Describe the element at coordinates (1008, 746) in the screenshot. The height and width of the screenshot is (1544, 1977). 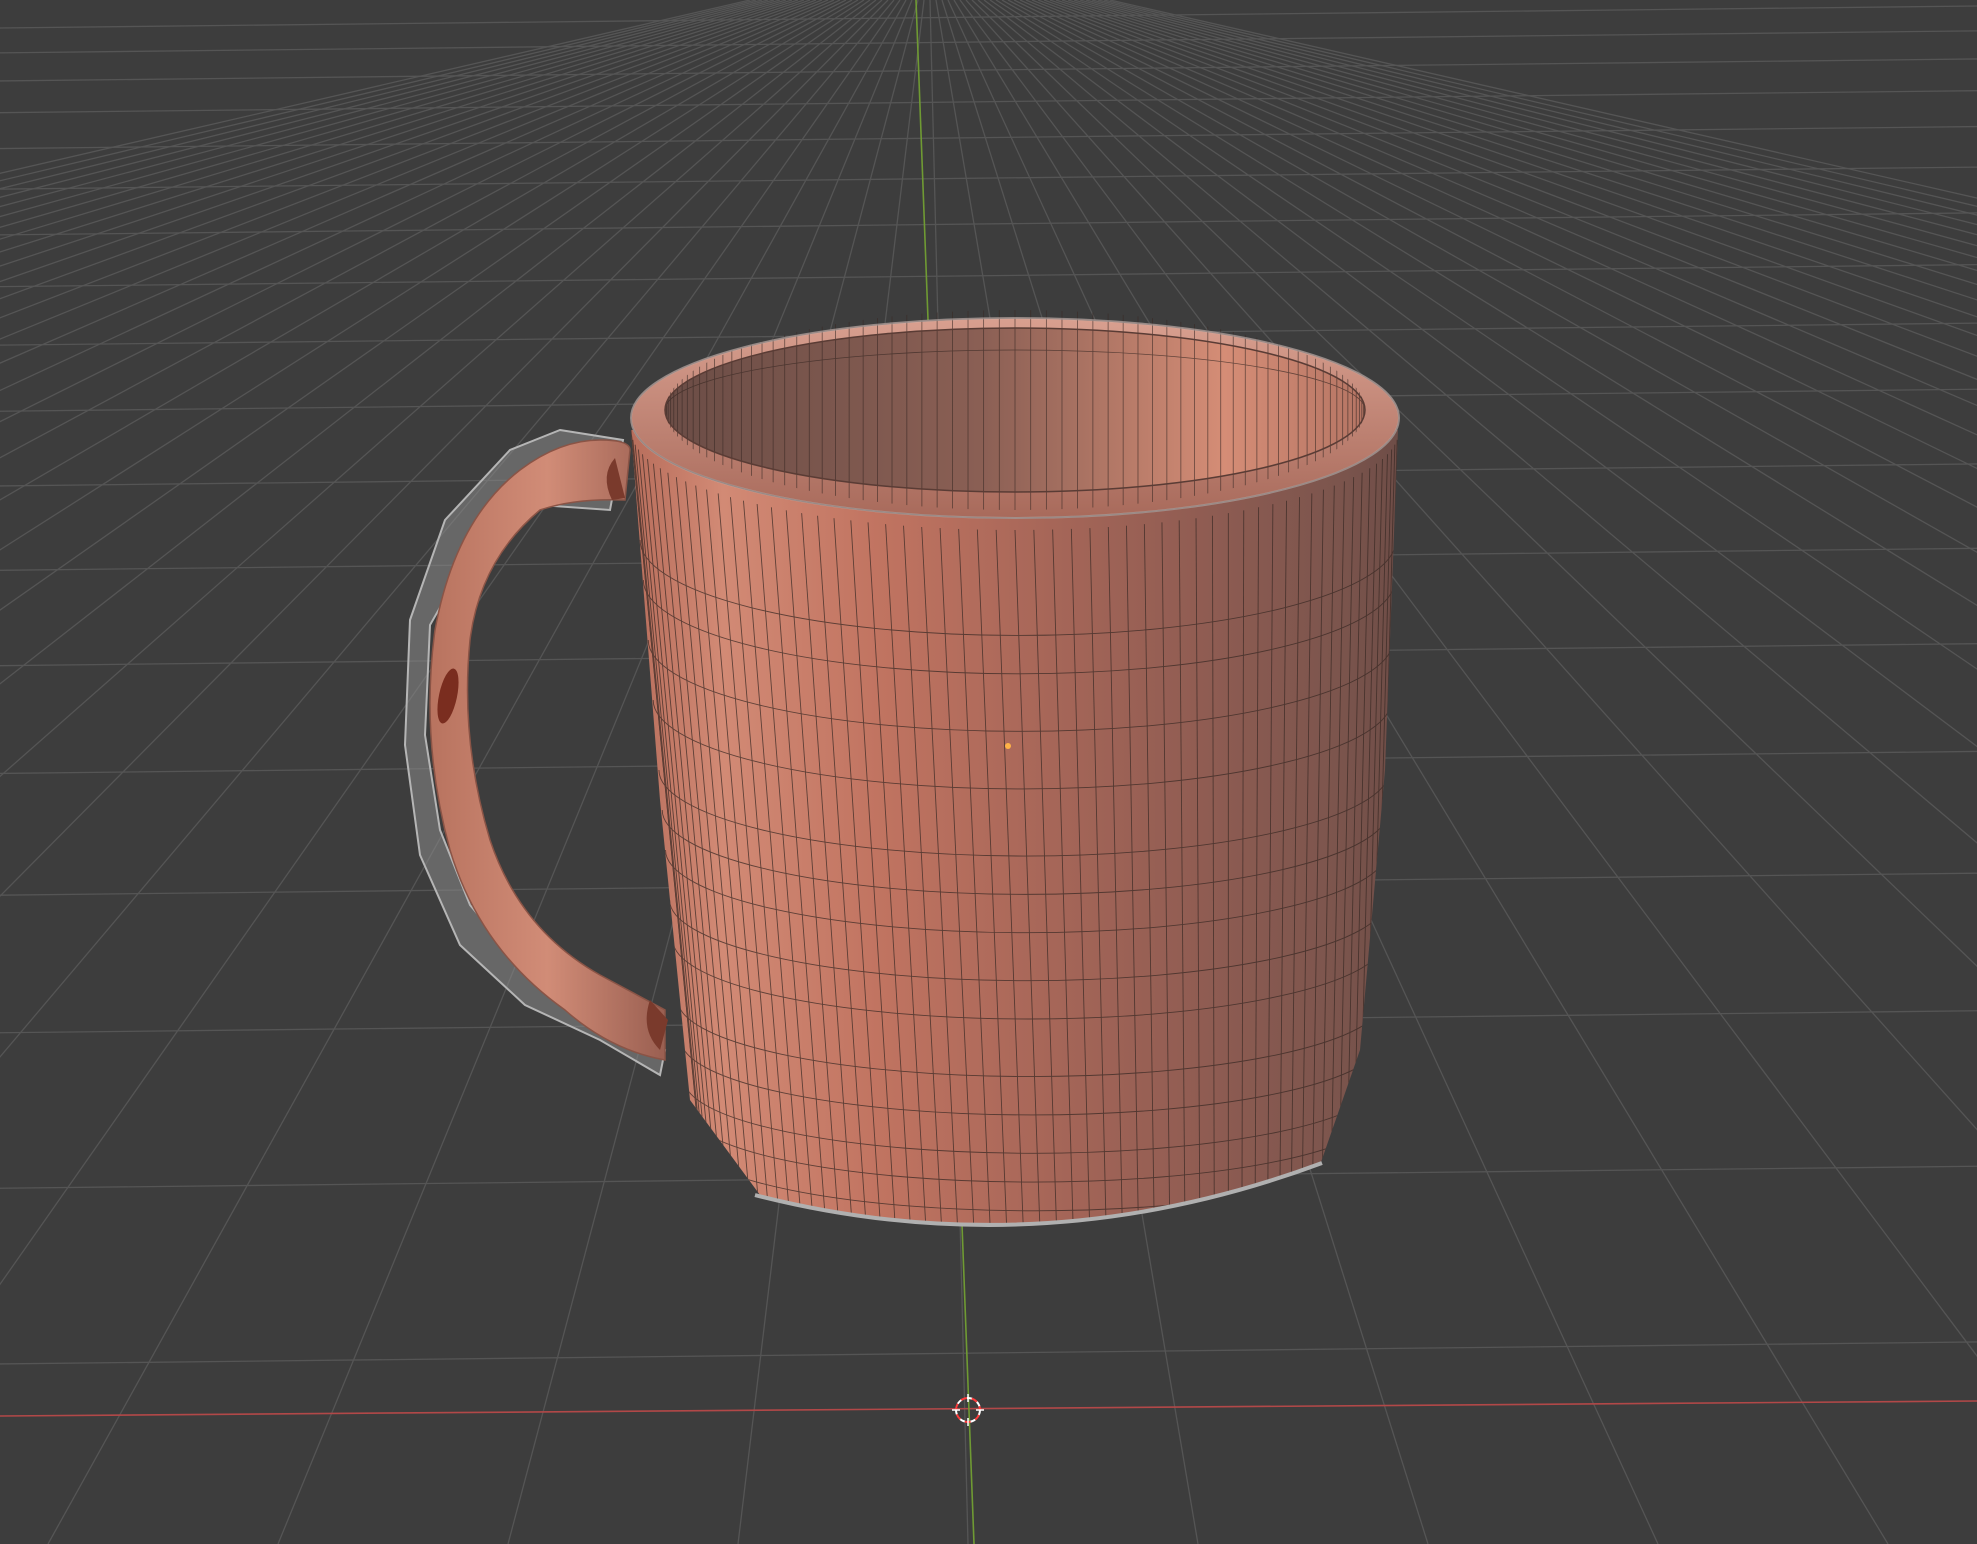
I see `object-origin-dot` at that location.